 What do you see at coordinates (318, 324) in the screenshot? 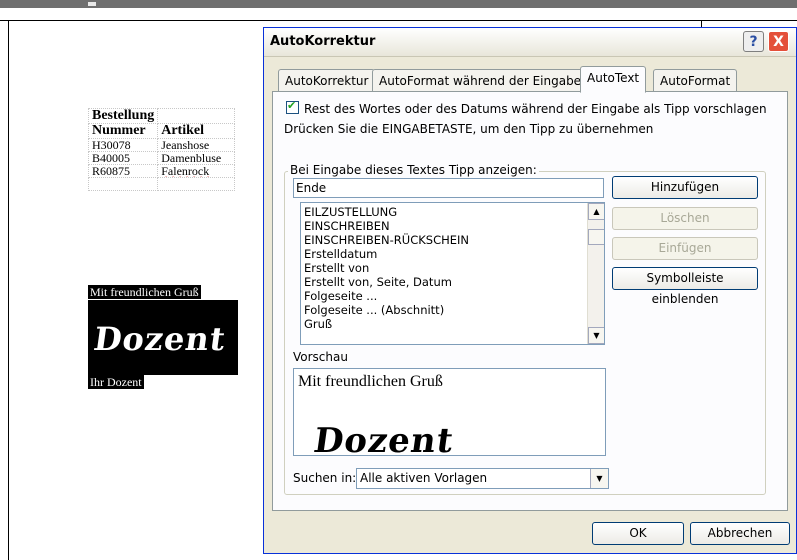
I see `list-item: Gruß` at bounding box center [318, 324].